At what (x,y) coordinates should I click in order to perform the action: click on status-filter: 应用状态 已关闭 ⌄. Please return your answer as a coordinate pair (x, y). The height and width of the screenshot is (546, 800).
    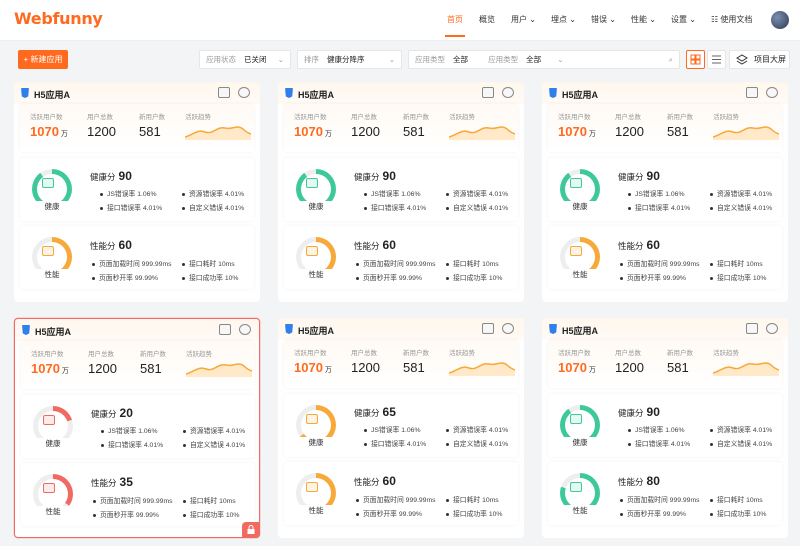
    Looking at the image, I should click on (245, 59).